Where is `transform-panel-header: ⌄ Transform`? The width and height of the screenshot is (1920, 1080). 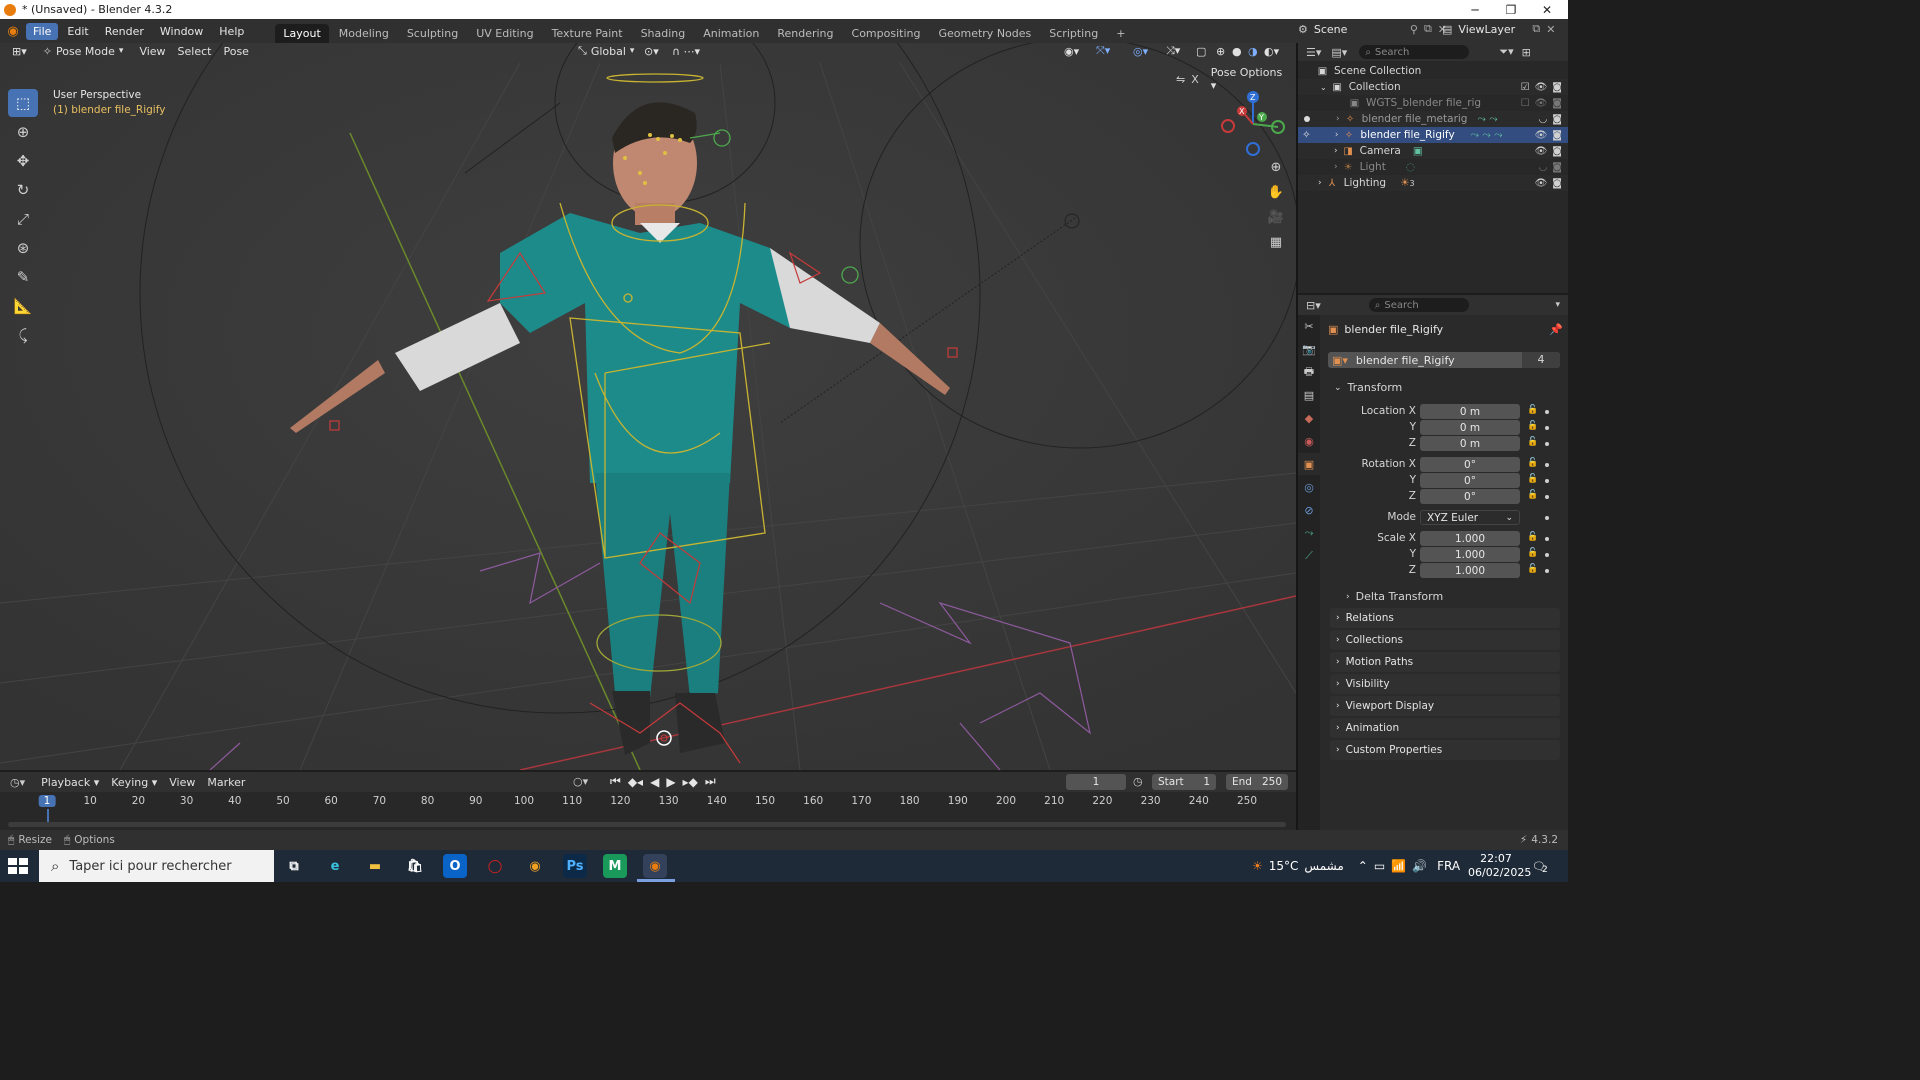 transform-panel-header: ⌄ Transform is located at coordinates (1368, 387).